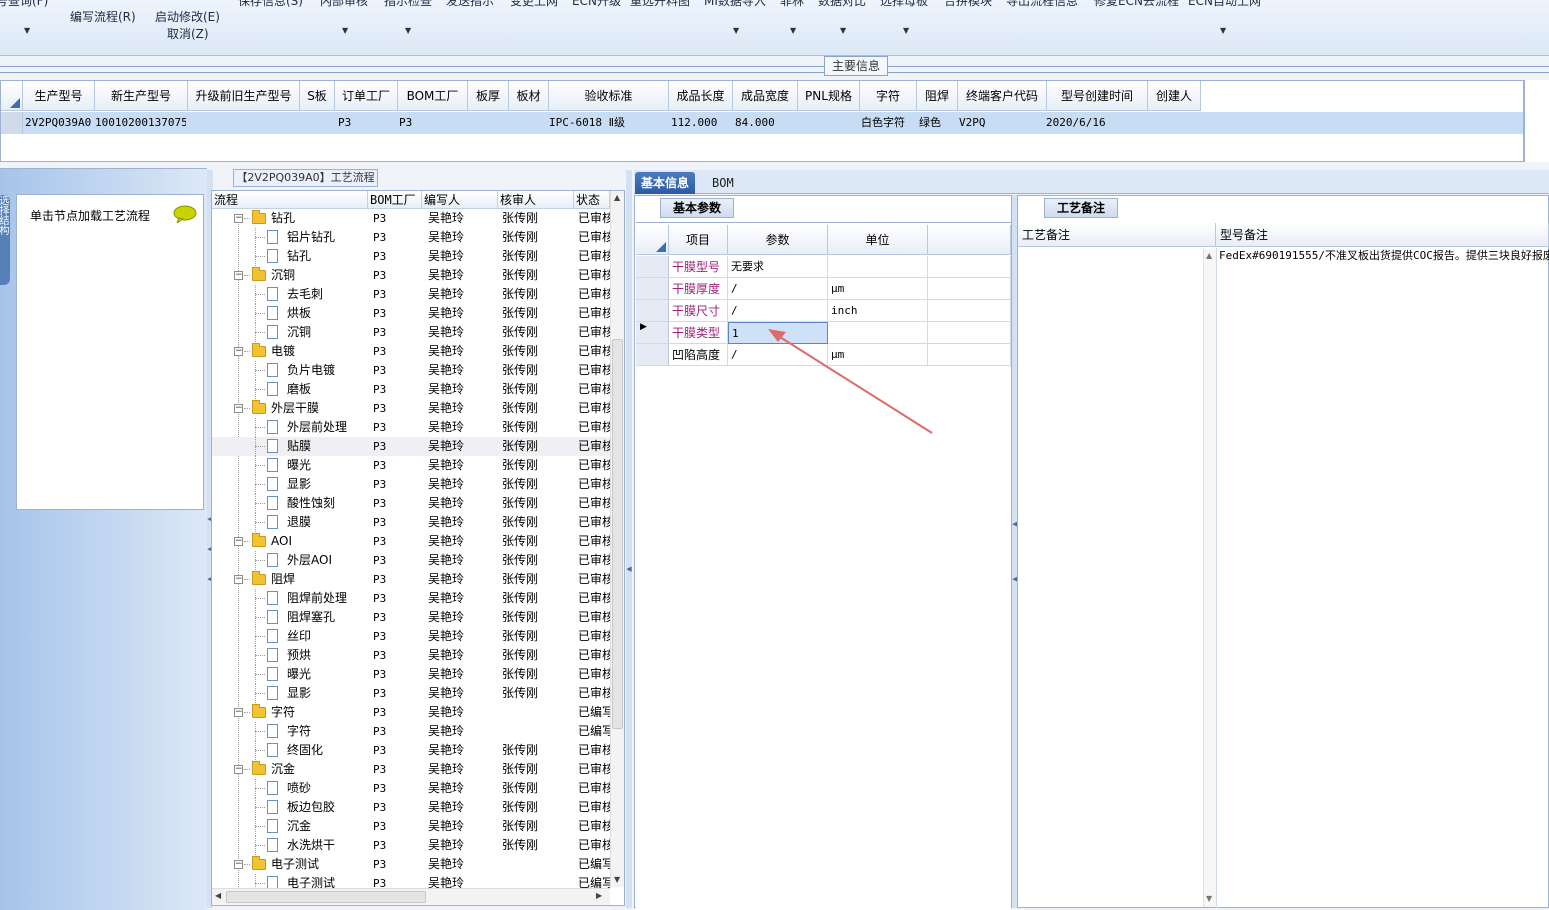 The height and width of the screenshot is (910, 1549). I want to click on scroll-up-icon: ▲, so click(617, 197).